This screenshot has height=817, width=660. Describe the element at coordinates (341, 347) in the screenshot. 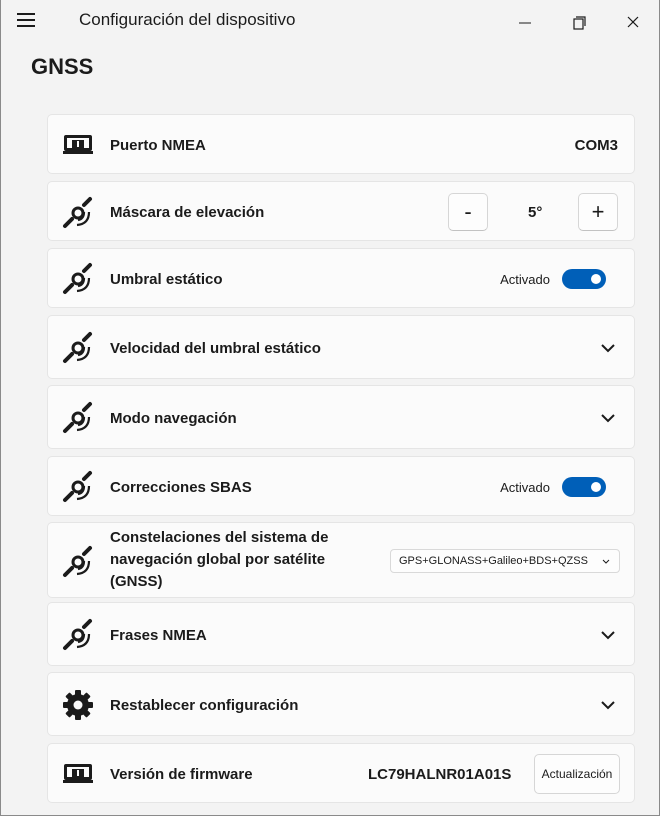

I see `setting-static-threshold-speed: Velocidad del umbral estático` at that location.